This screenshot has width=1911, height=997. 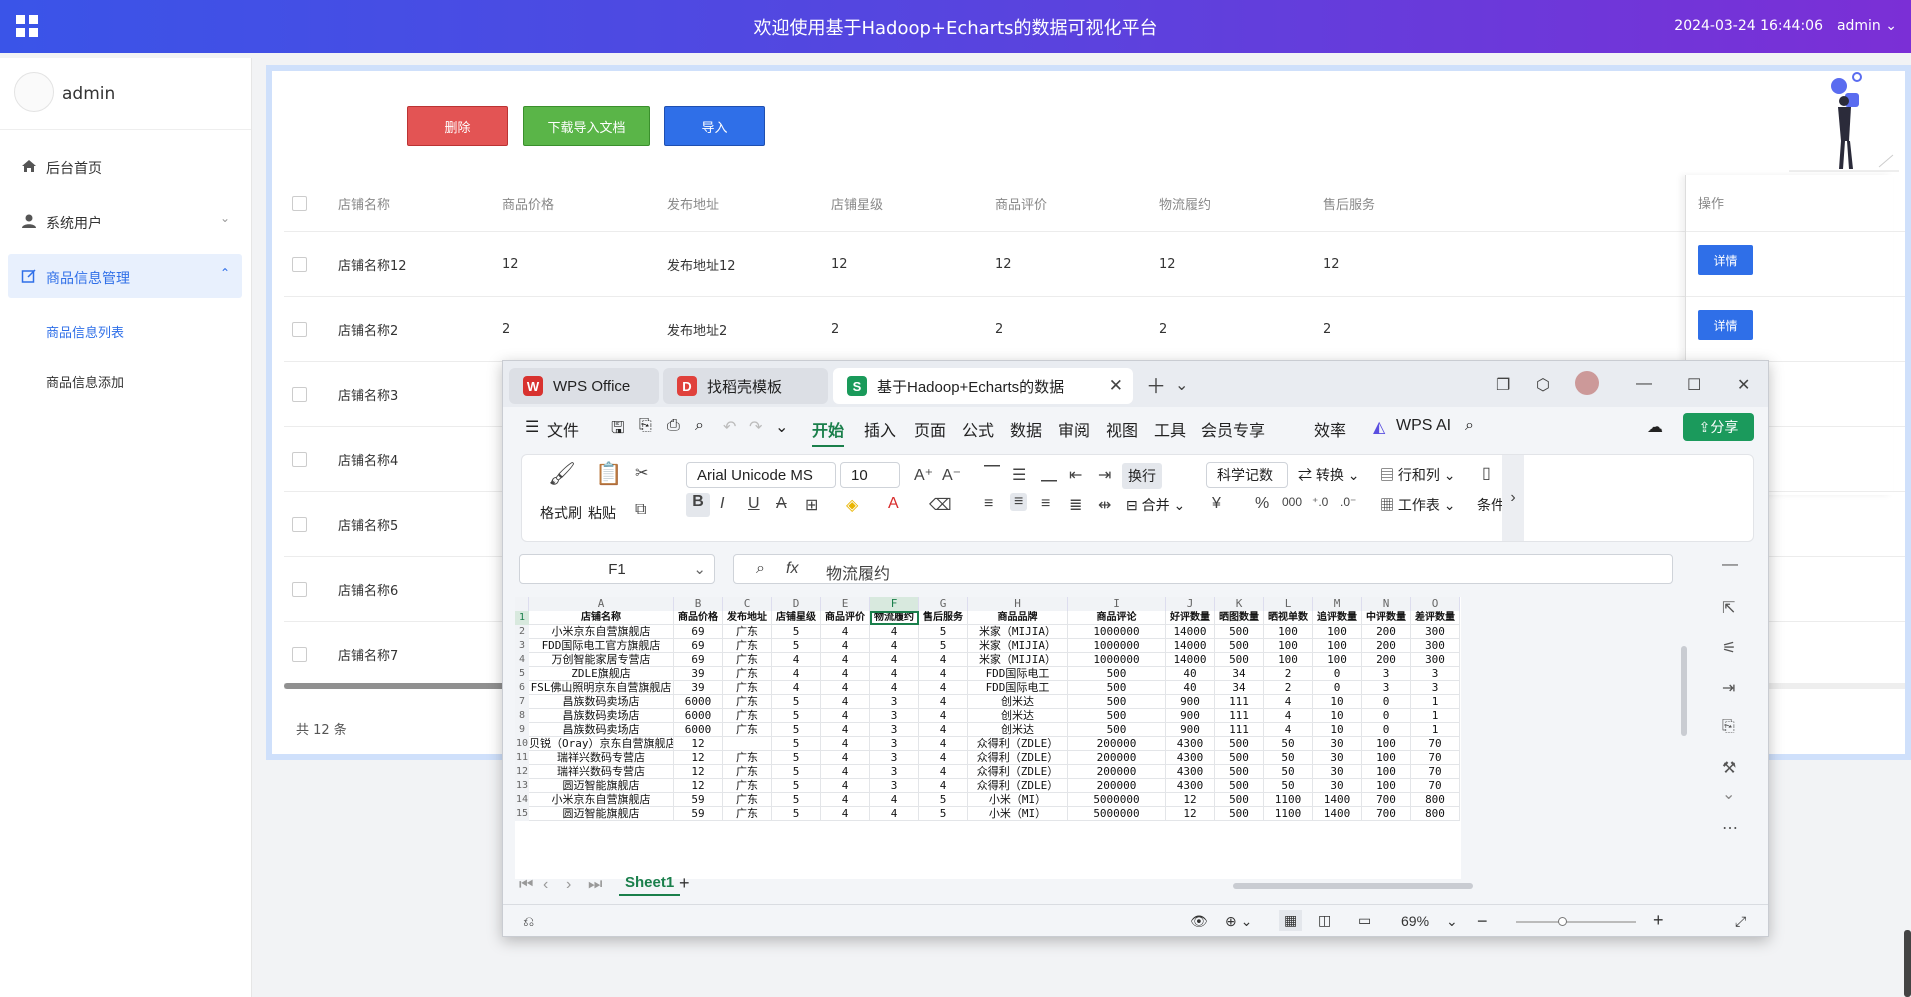 I want to click on menu-view: 视图, so click(x=1122, y=429).